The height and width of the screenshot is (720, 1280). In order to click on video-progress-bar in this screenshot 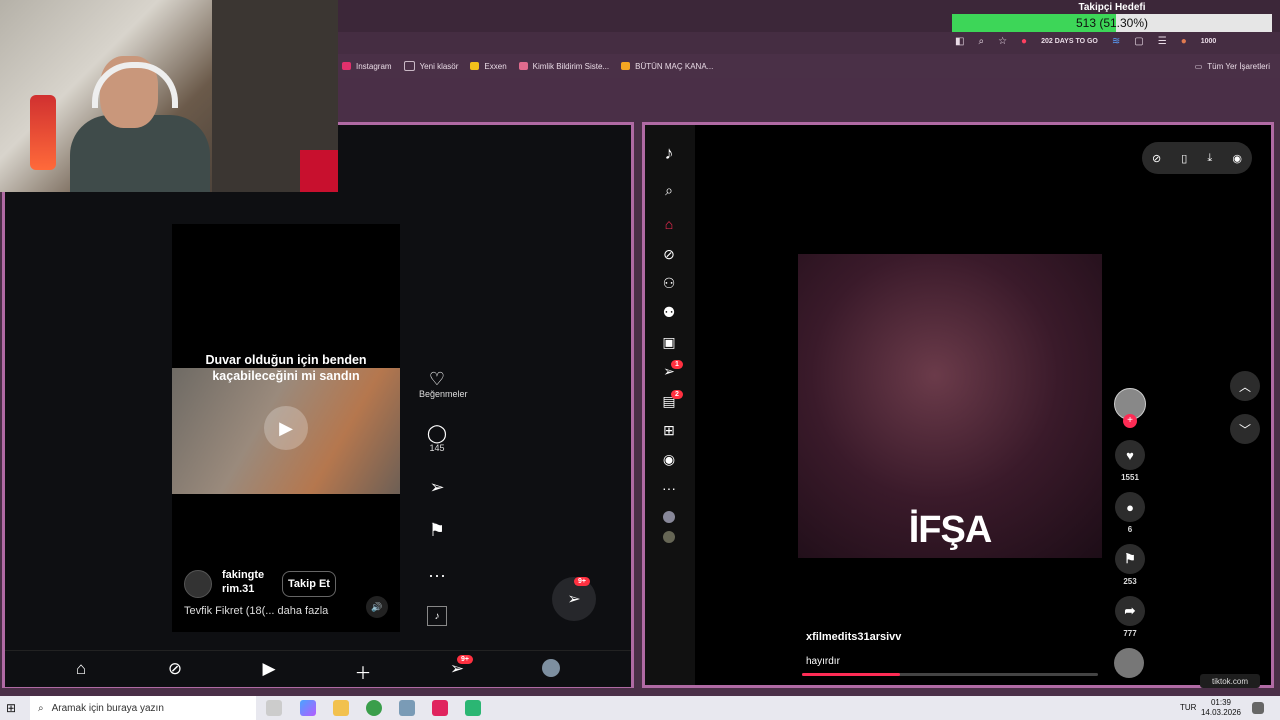, I will do `click(950, 674)`.